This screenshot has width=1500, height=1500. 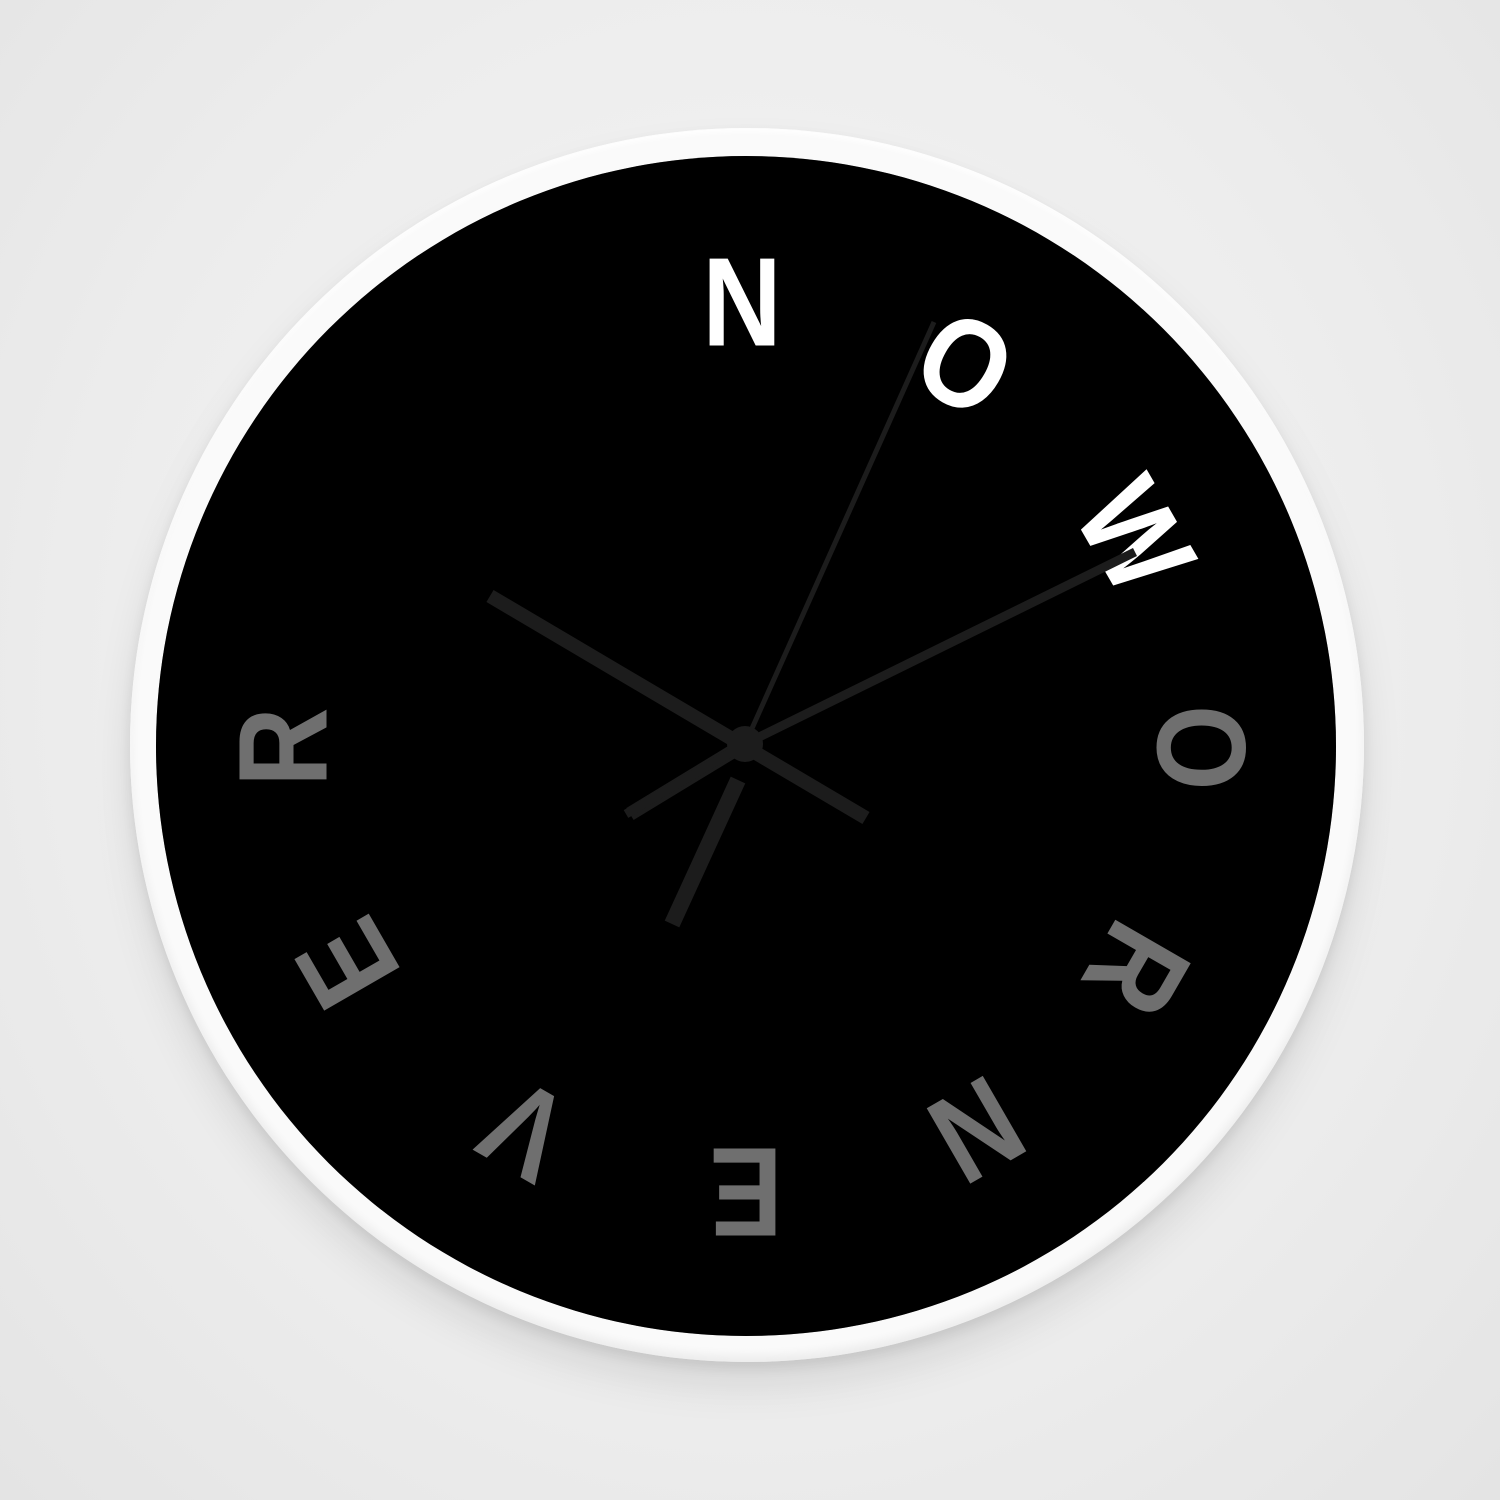 I want to click on dial-letter-e-bottom: E, so click(x=746, y=1191).